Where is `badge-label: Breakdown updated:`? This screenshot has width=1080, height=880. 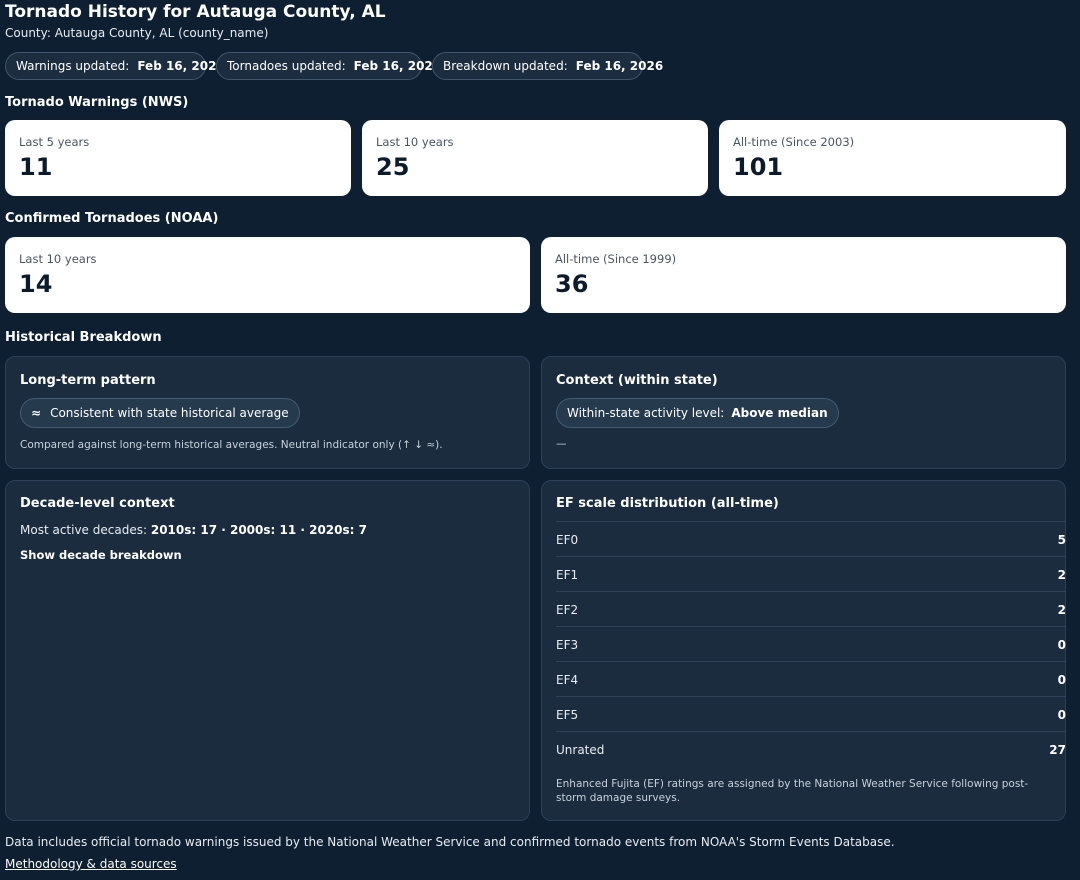 badge-label: Breakdown updated: is located at coordinates (505, 66).